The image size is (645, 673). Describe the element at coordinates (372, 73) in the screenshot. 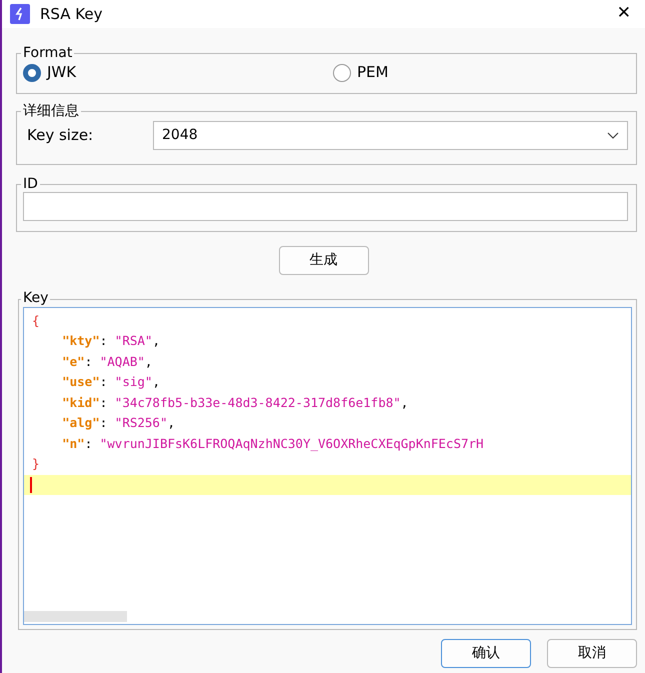

I see `radio-label: PEM` at that location.